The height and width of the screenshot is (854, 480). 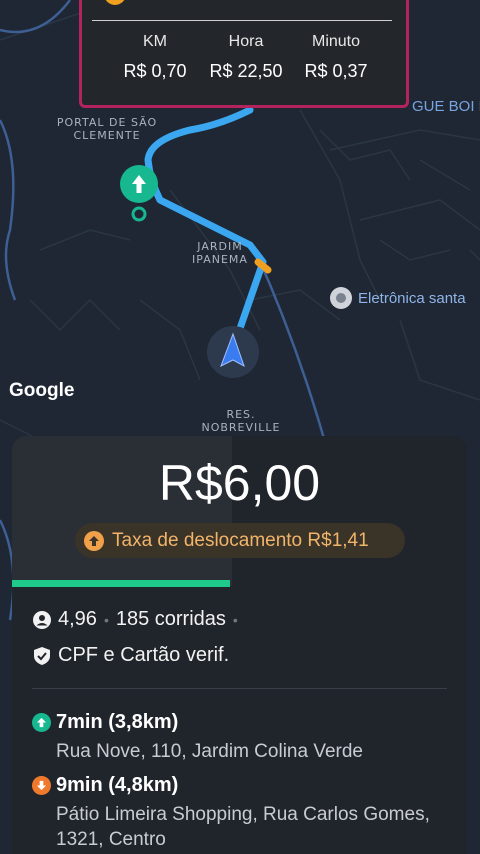 What do you see at coordinates (42, 620) in the screenshot?
I see `user-icon` at bounding box center [42, 620].